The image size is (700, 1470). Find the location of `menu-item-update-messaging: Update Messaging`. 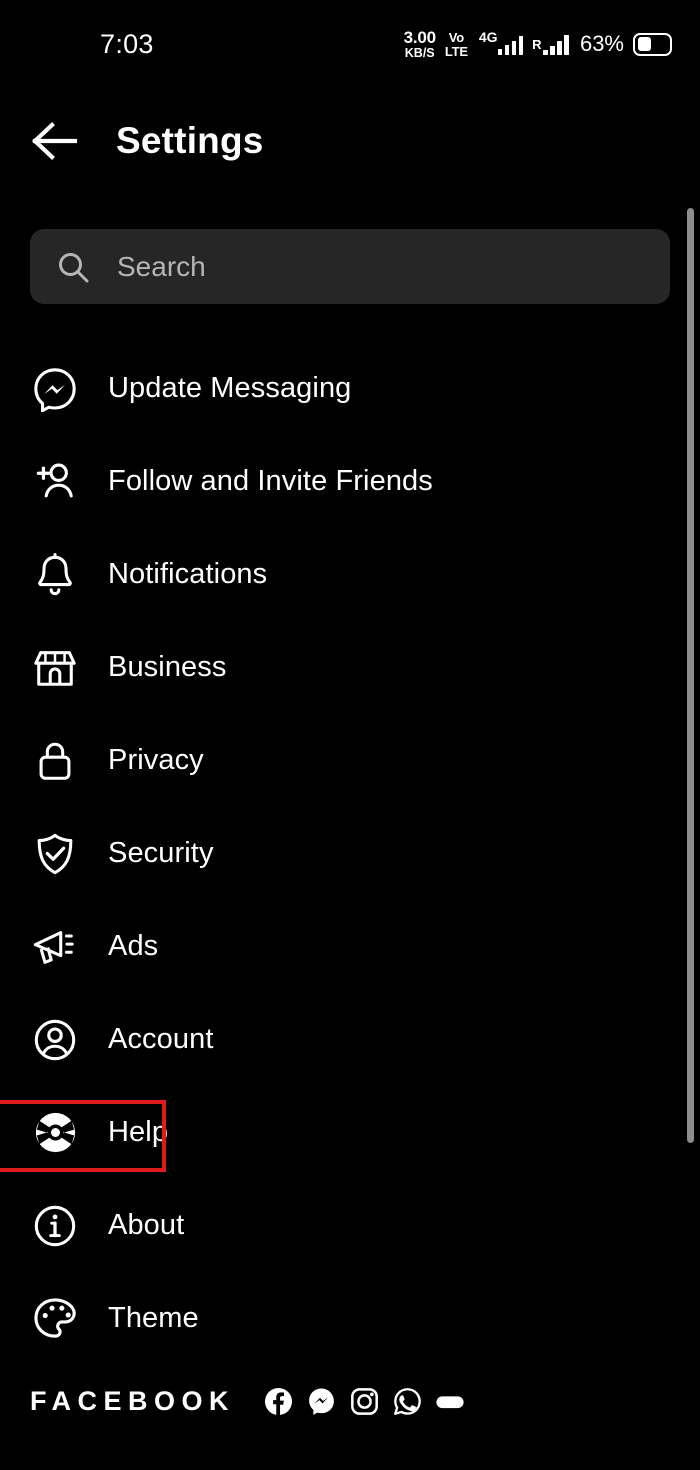

menu-item-update-messaging: Update Messaging is located at coordinates (350, 388).